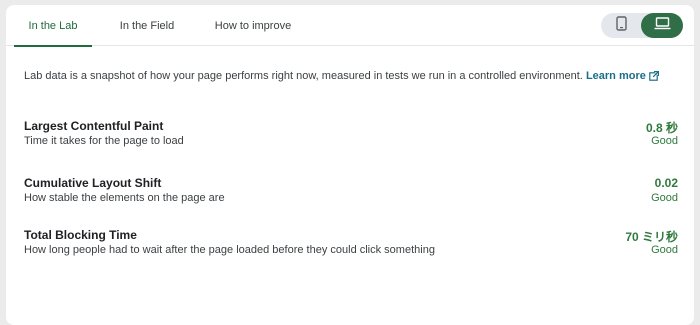 The height and width of the screenshot is (325, 700). I want to click on desktop-icon, so click(662, 25).